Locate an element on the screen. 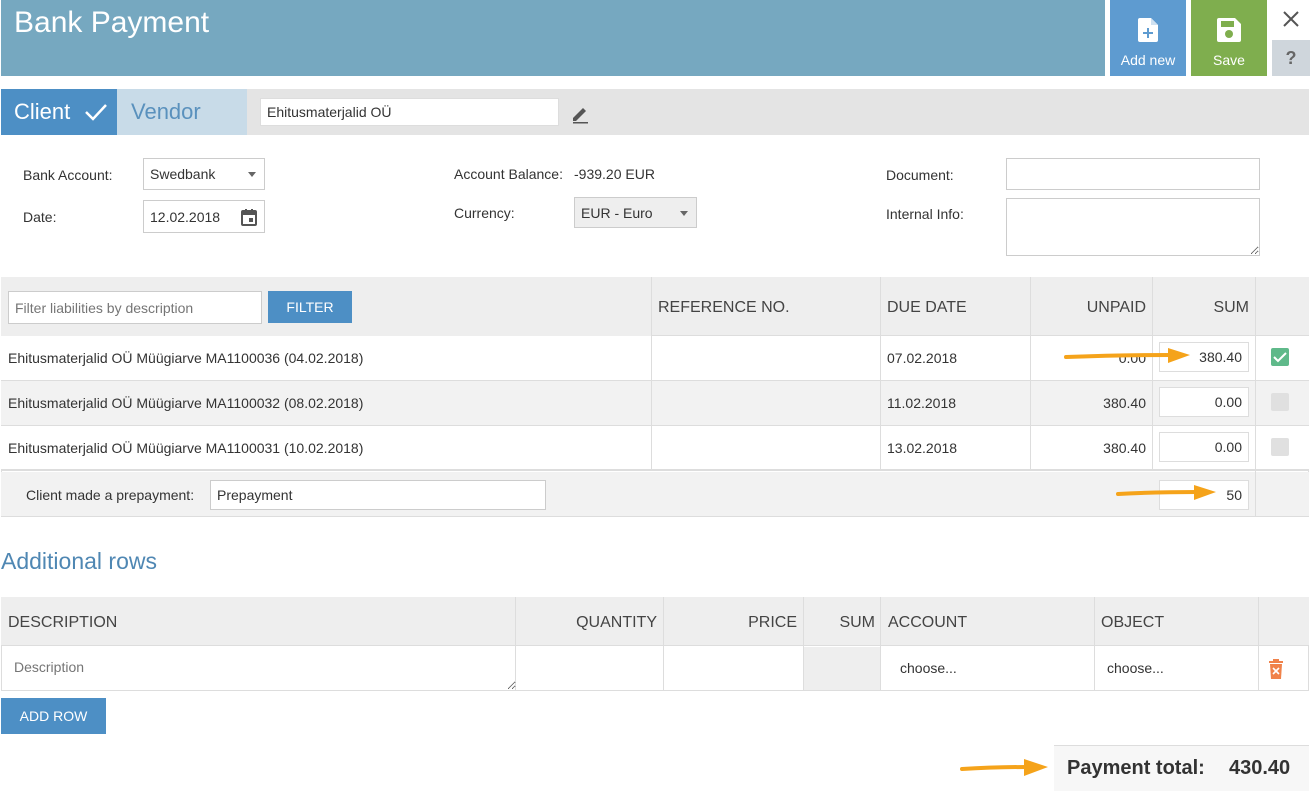 This screenshot has width=1312, height=804. internal-info-label: Internal Info: is located at coordinates (925, 214).